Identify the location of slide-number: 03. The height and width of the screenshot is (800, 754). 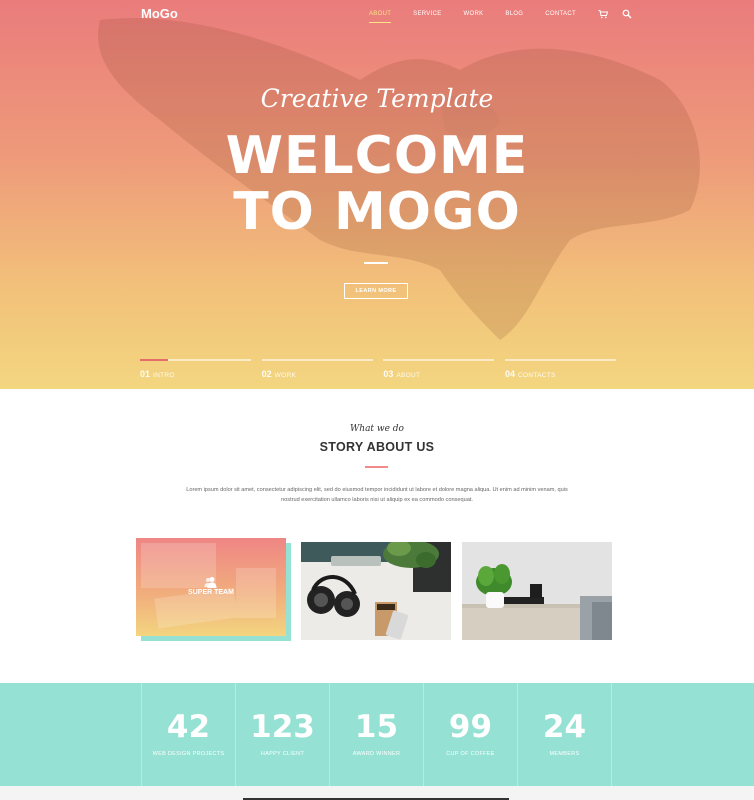
(388, 374).